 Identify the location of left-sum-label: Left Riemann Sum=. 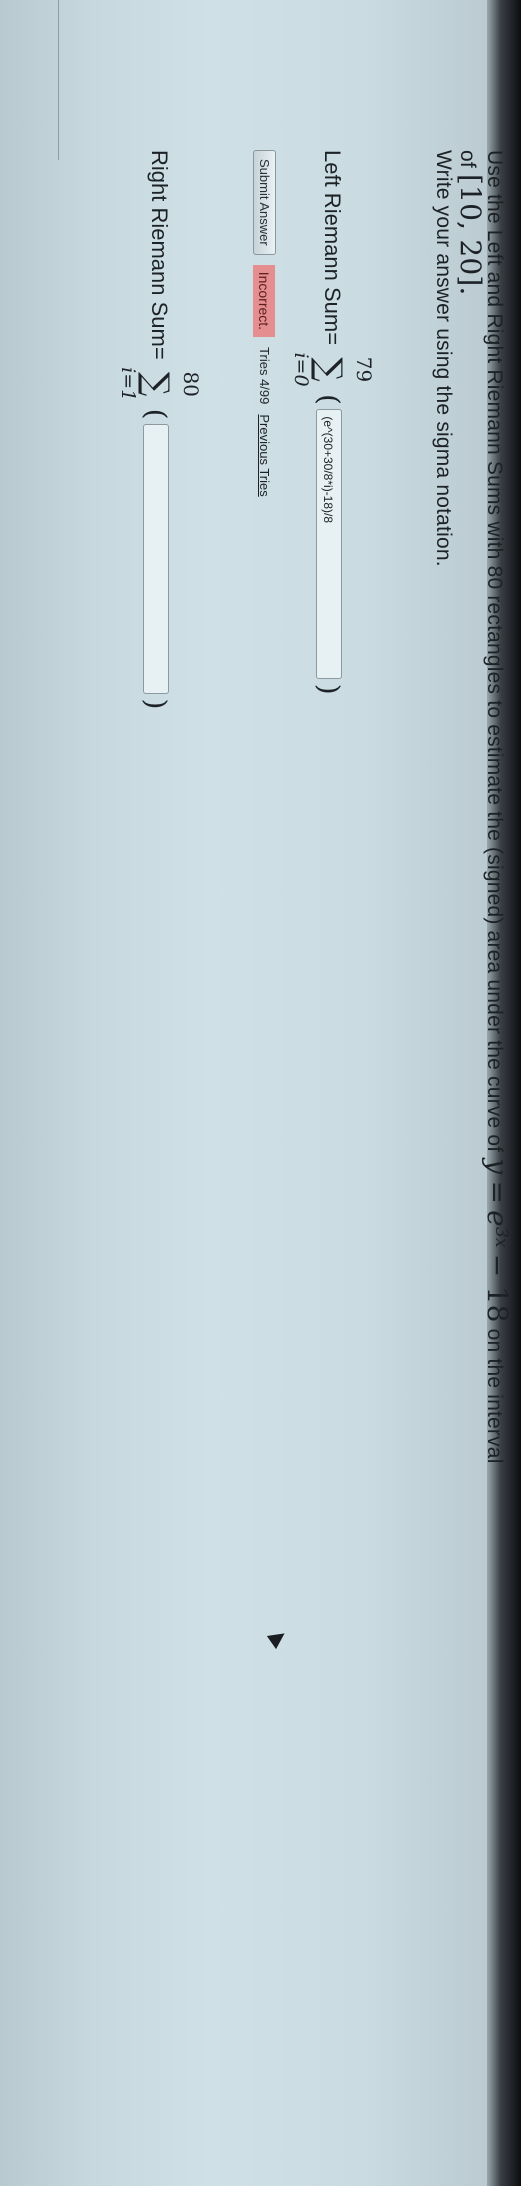
(332, 248).